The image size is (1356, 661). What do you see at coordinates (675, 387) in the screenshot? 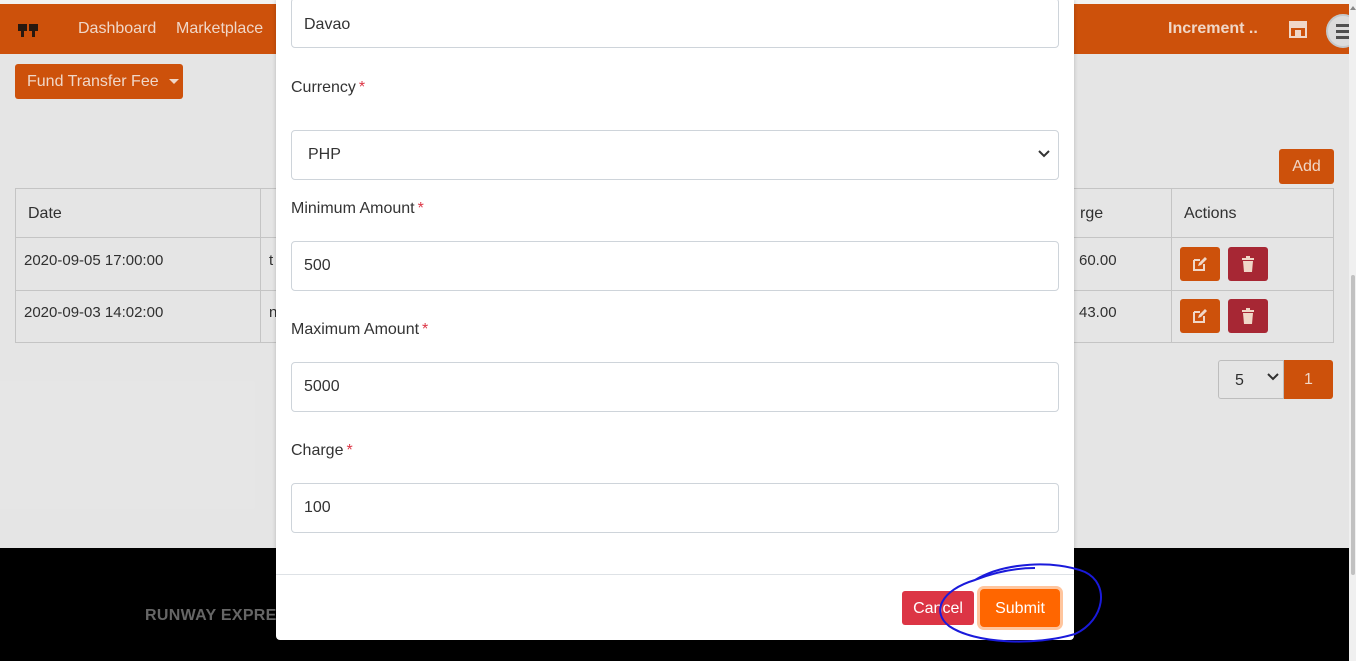
I see `maximum-amount-input: 5000` at bounding box center [675, 387].